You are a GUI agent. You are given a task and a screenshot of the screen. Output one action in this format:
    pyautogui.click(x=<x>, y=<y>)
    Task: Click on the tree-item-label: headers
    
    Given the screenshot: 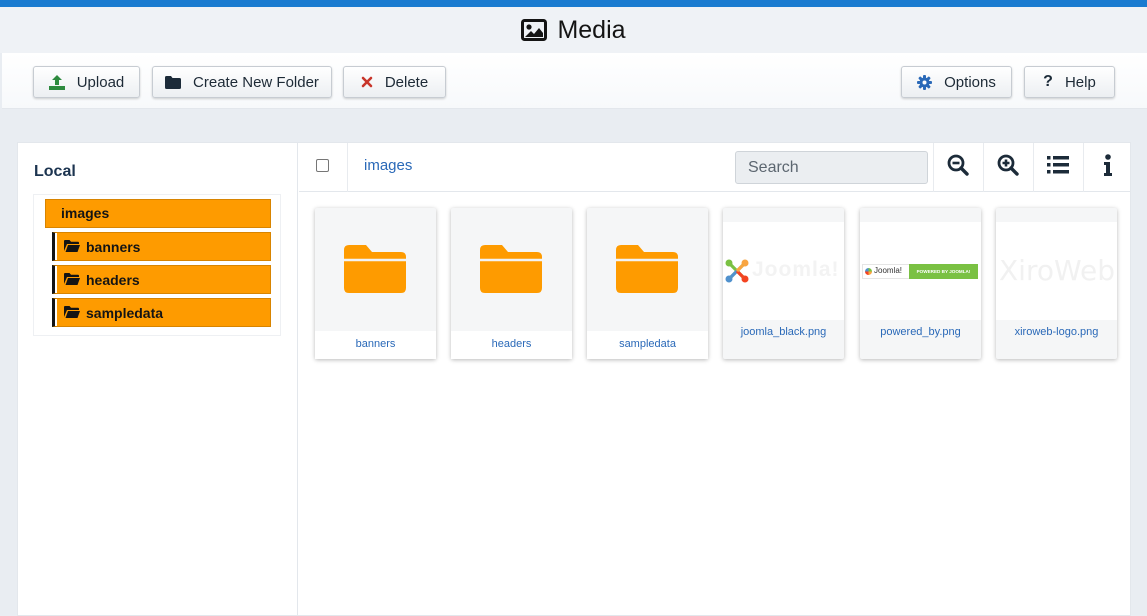 What is the action you would take?
    pyautogui.click(x=113, y=279)
    